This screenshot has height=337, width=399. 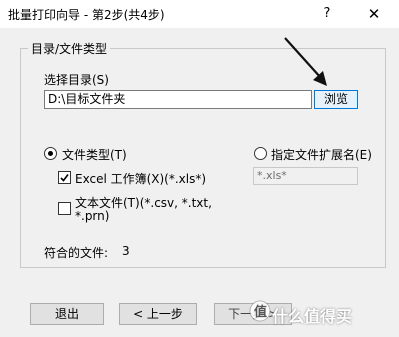 I want to click on custom-extension-input: *.xls*, so click(x=305, y=176).